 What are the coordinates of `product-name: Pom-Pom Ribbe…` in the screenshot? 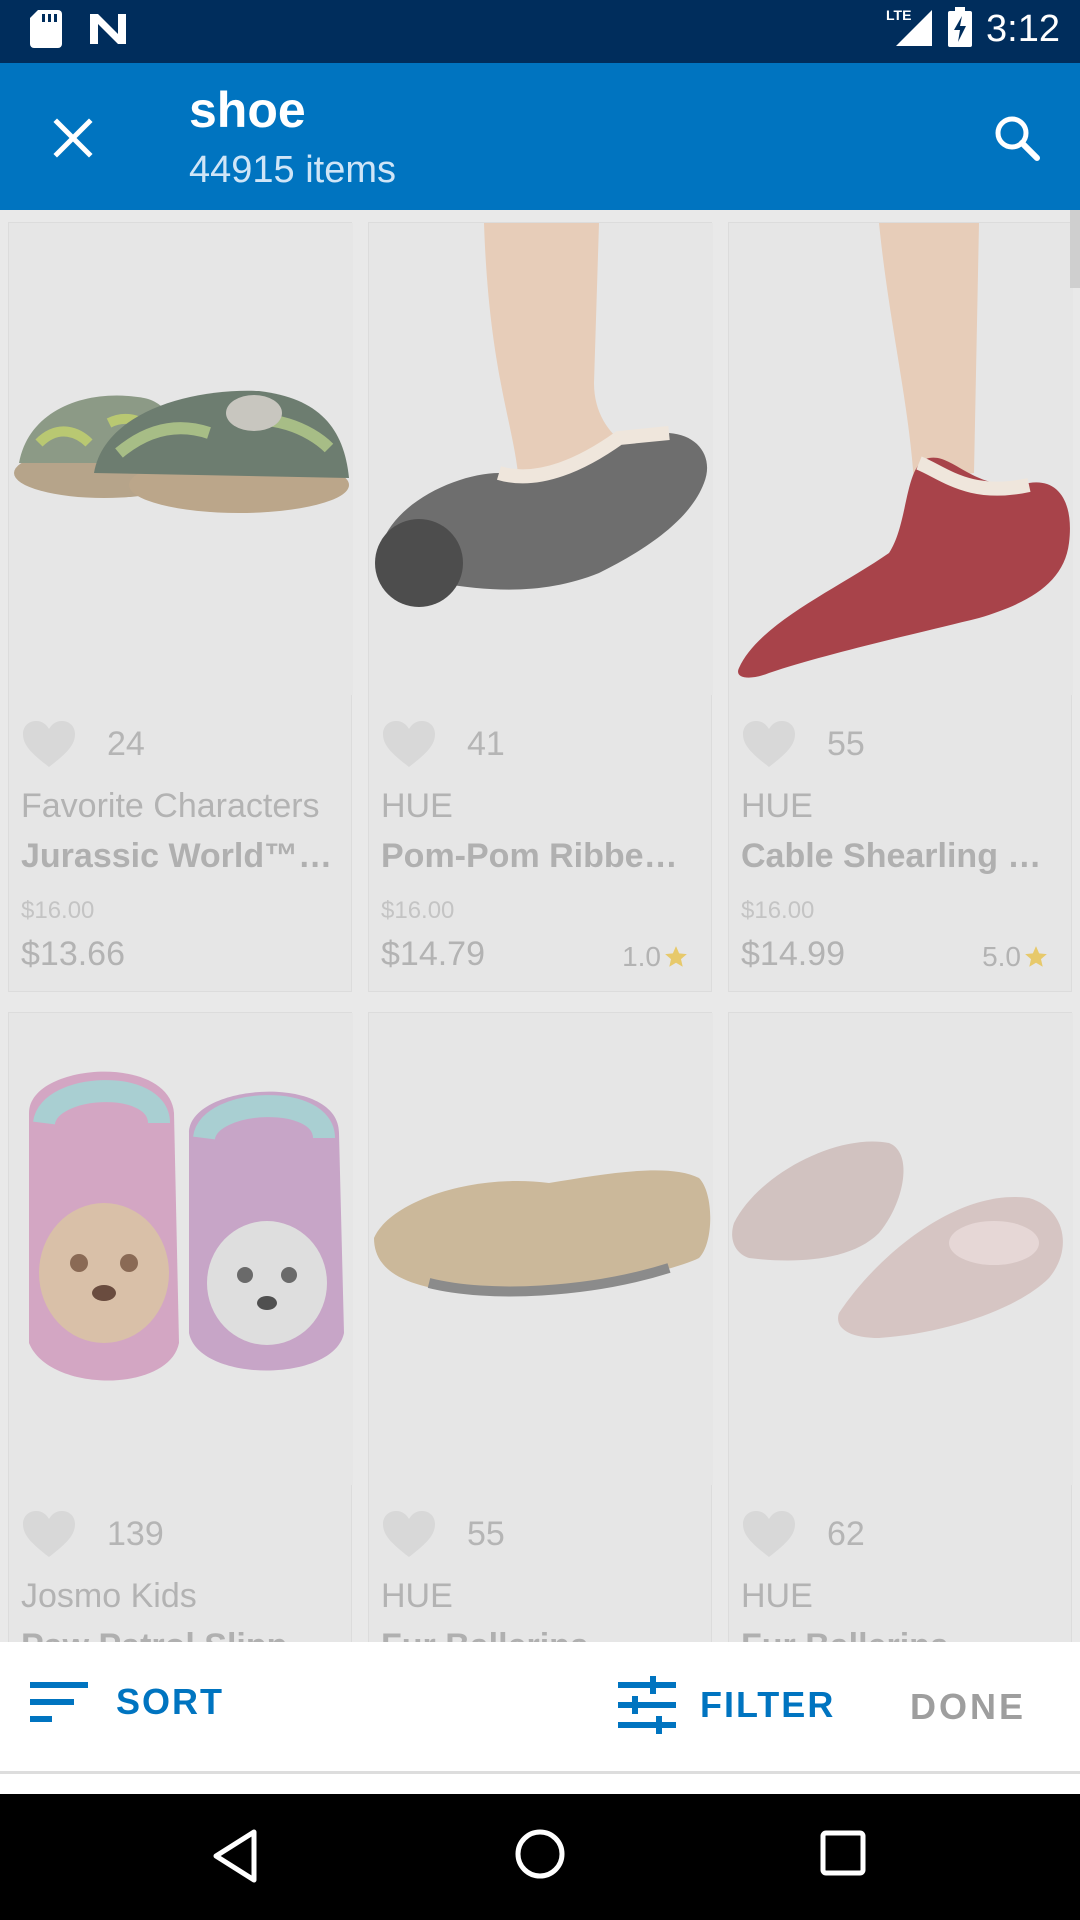 It's located at (529, 856).